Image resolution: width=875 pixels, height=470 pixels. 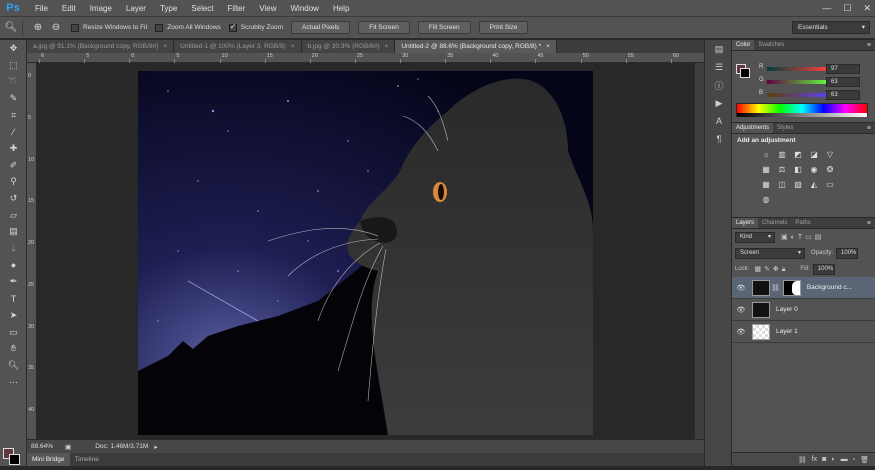 What do you see at coordinates (755, 237) in the screenshot?
I see `layer-kind-filter: Kind` at bounding box center [755, 237].